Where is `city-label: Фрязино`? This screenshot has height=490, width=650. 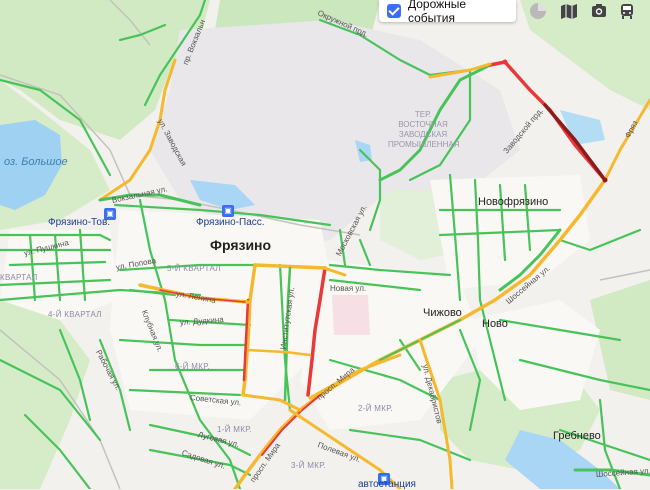 city-label: Фрязино is located at coordinates (241, 245).